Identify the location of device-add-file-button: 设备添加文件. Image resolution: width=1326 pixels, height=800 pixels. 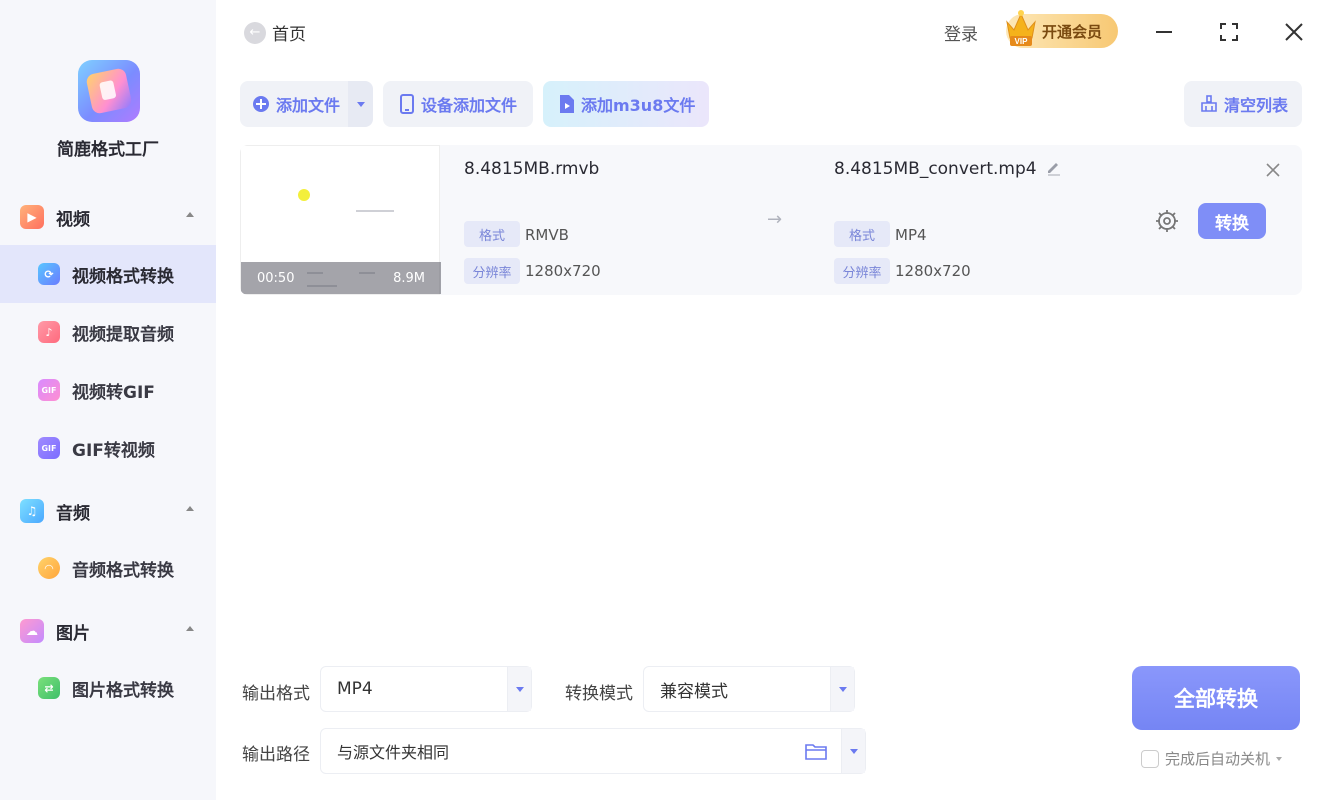
(458, 104).